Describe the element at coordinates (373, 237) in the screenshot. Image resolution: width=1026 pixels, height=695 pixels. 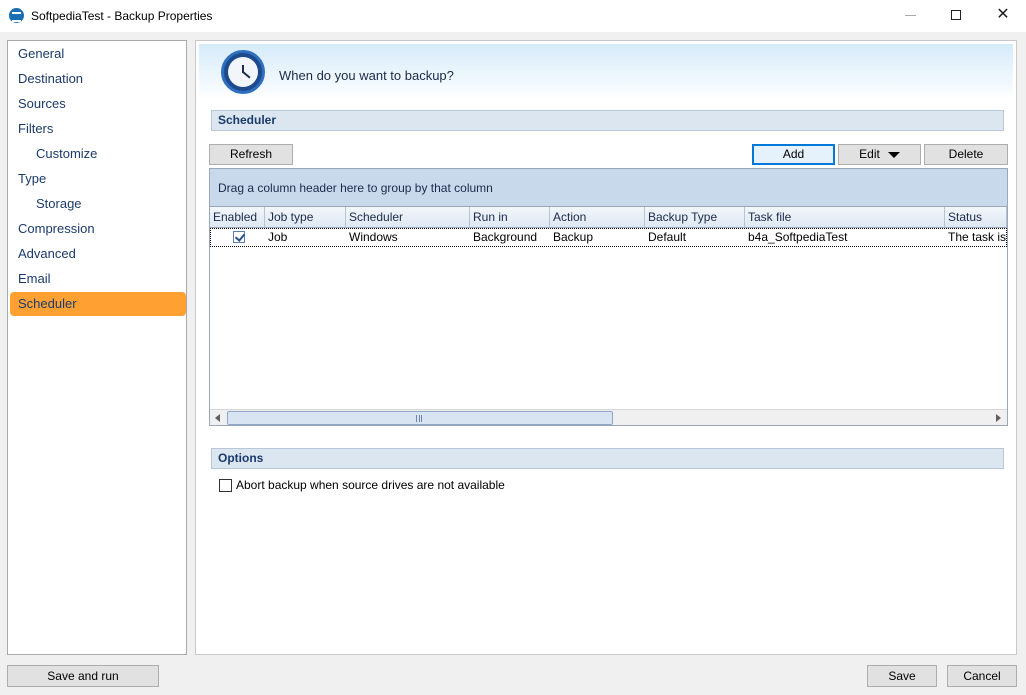
I see `cell-scheduler: Windows` at that location.